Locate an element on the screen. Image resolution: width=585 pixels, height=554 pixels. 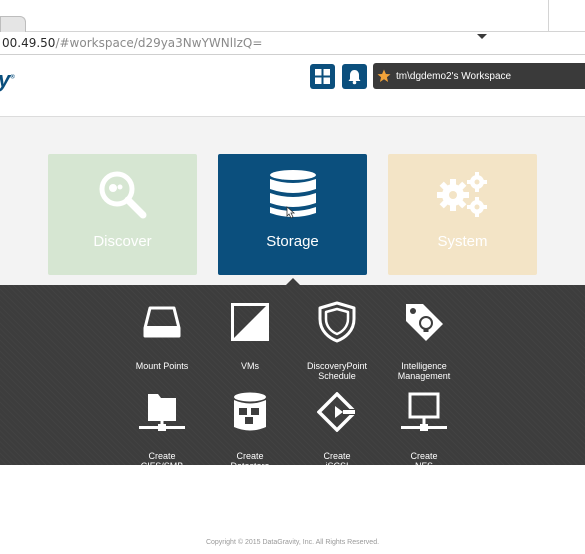
bell-icon is located at coordinates (354, 76).